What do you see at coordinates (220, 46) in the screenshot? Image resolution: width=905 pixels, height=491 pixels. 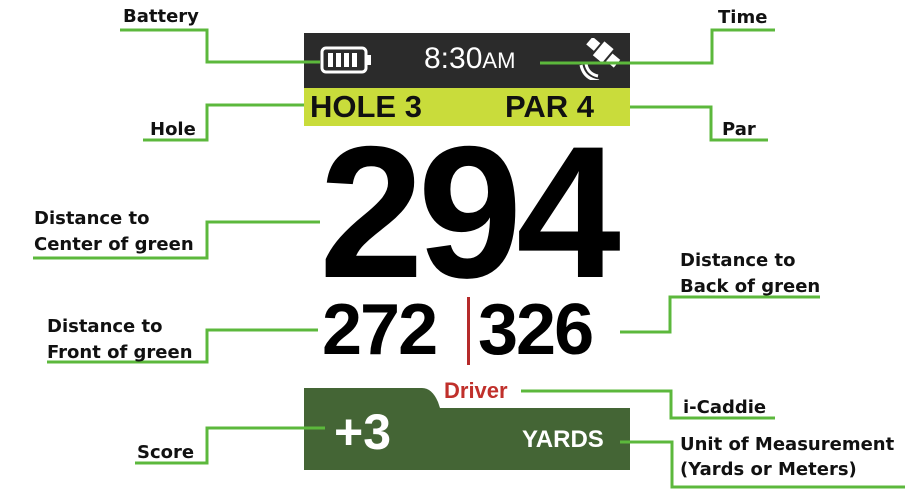 I see `leader-battery` at bounding box center [220, 46].